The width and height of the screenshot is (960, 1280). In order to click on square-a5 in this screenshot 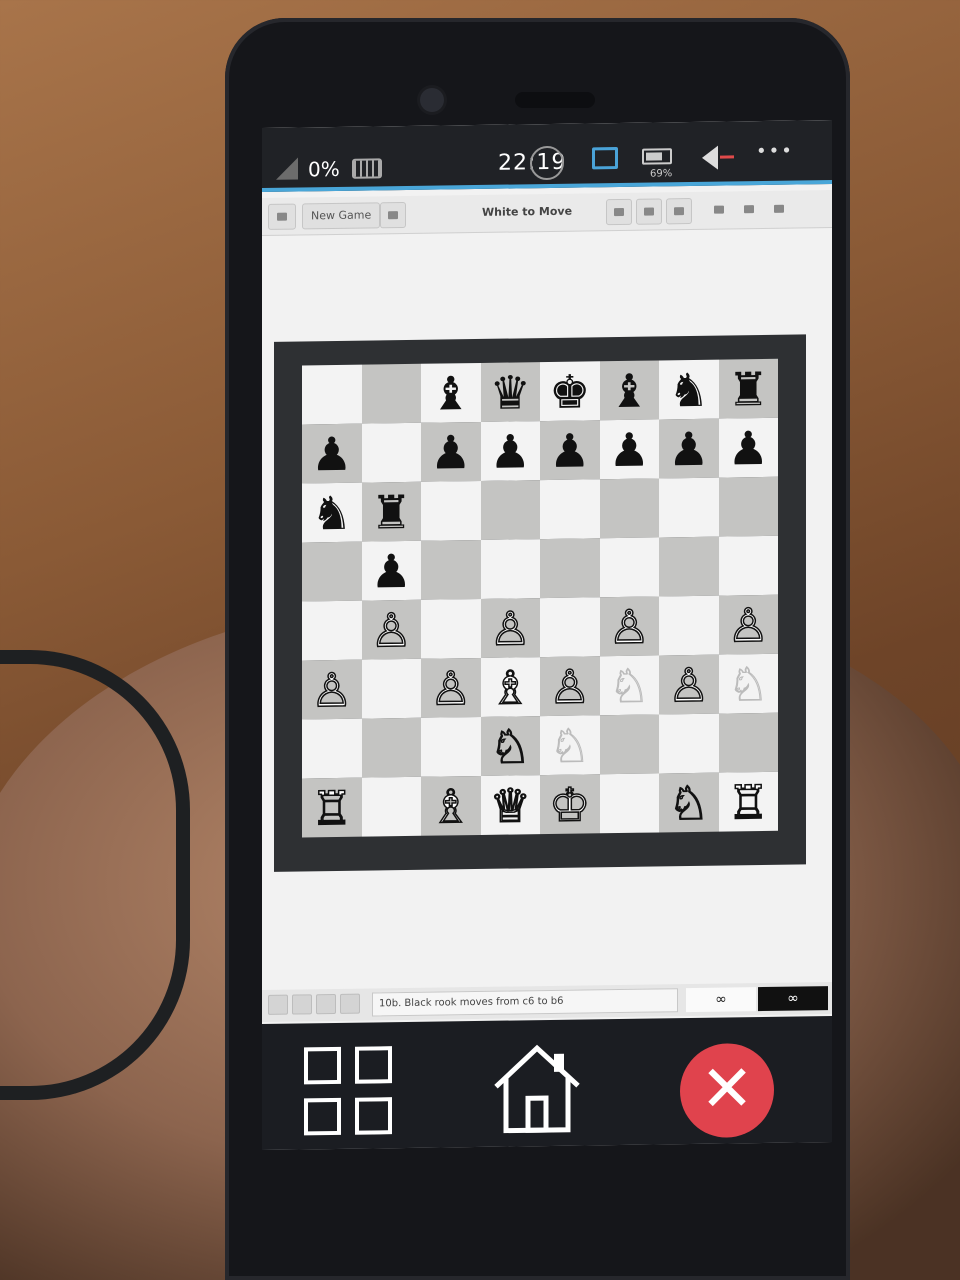, I will do `click(332, 571)`.